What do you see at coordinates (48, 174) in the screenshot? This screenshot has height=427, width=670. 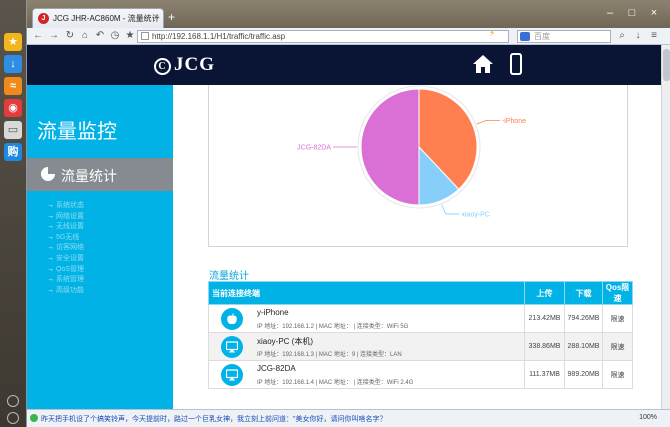 I see `pie-chart-icon` at bounding box center [48, 174].